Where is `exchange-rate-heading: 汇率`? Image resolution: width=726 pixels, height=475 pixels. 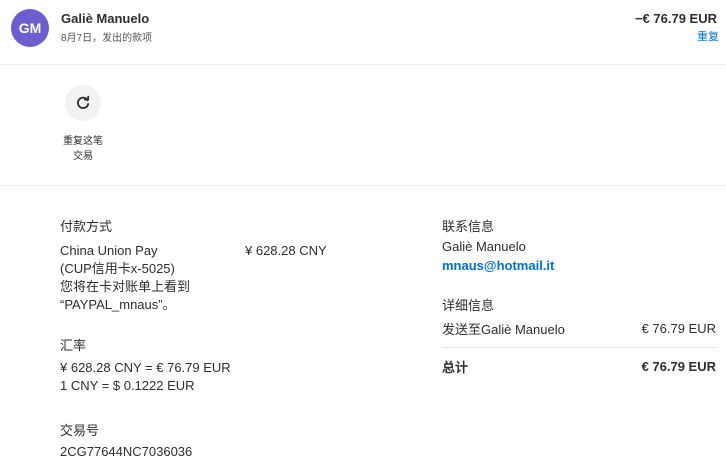
exchange-rate-heading: 汇率 is located at coordinates (73, 345).